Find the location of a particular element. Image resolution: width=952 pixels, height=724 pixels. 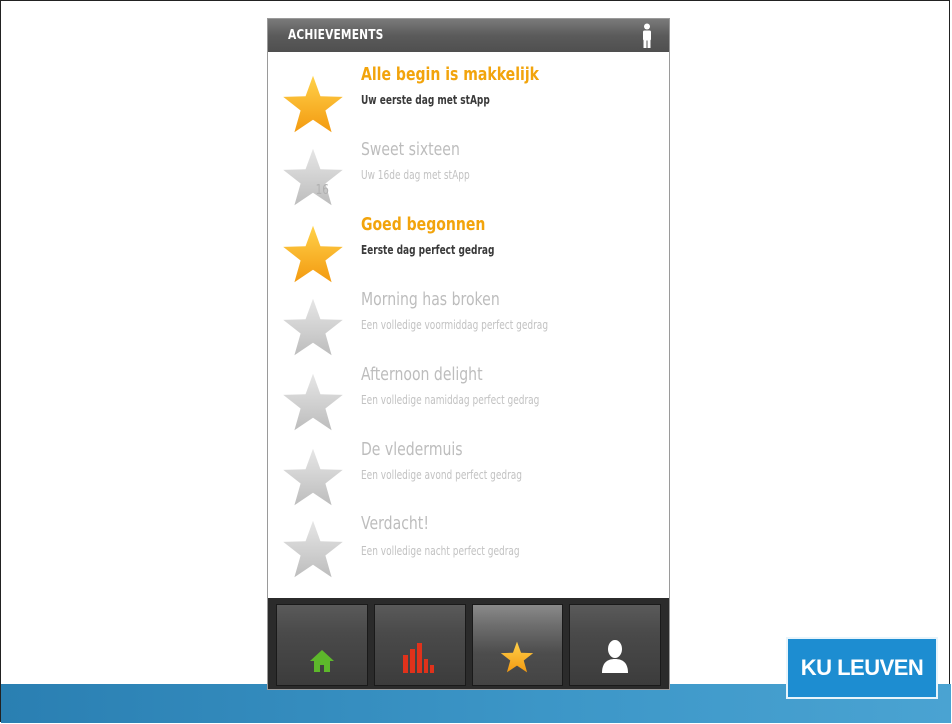

ku-leuven-logo: KU LEUVEN is located at coordinates (862, 668).